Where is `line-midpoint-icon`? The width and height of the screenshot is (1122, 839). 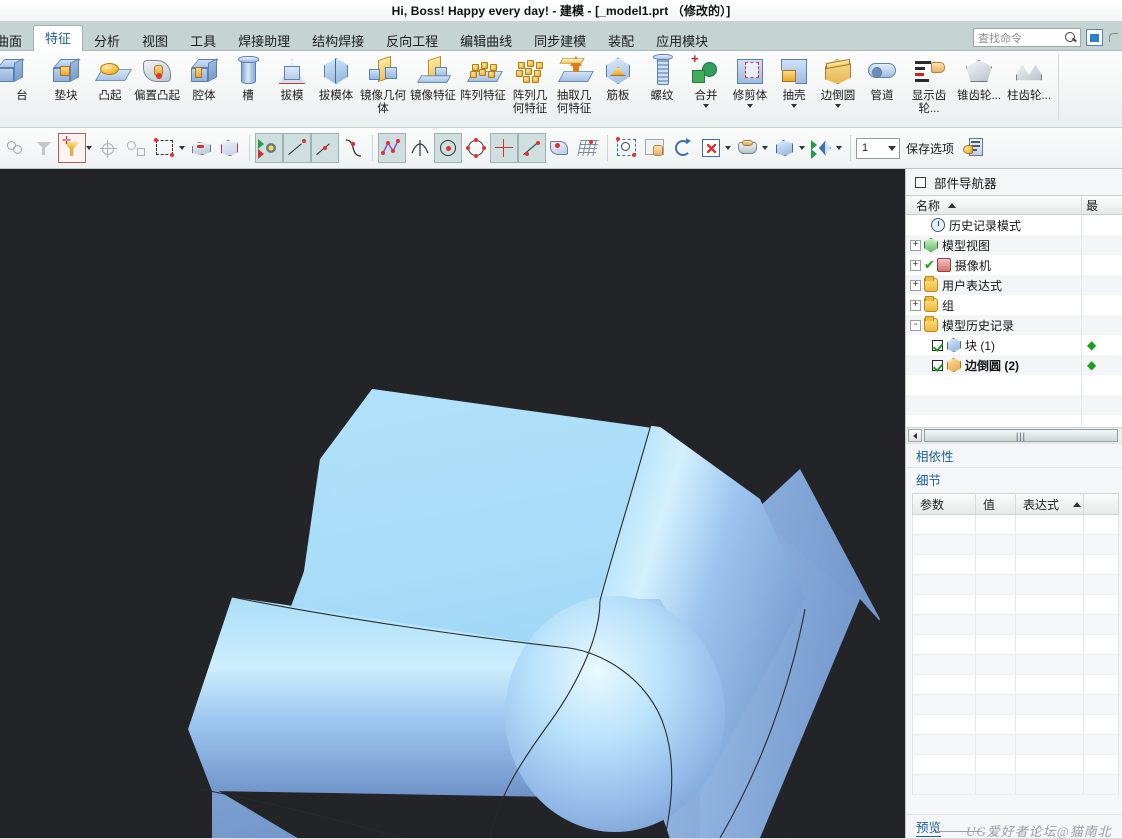
line-midpoint-icon is located at coordinates (325, 148).